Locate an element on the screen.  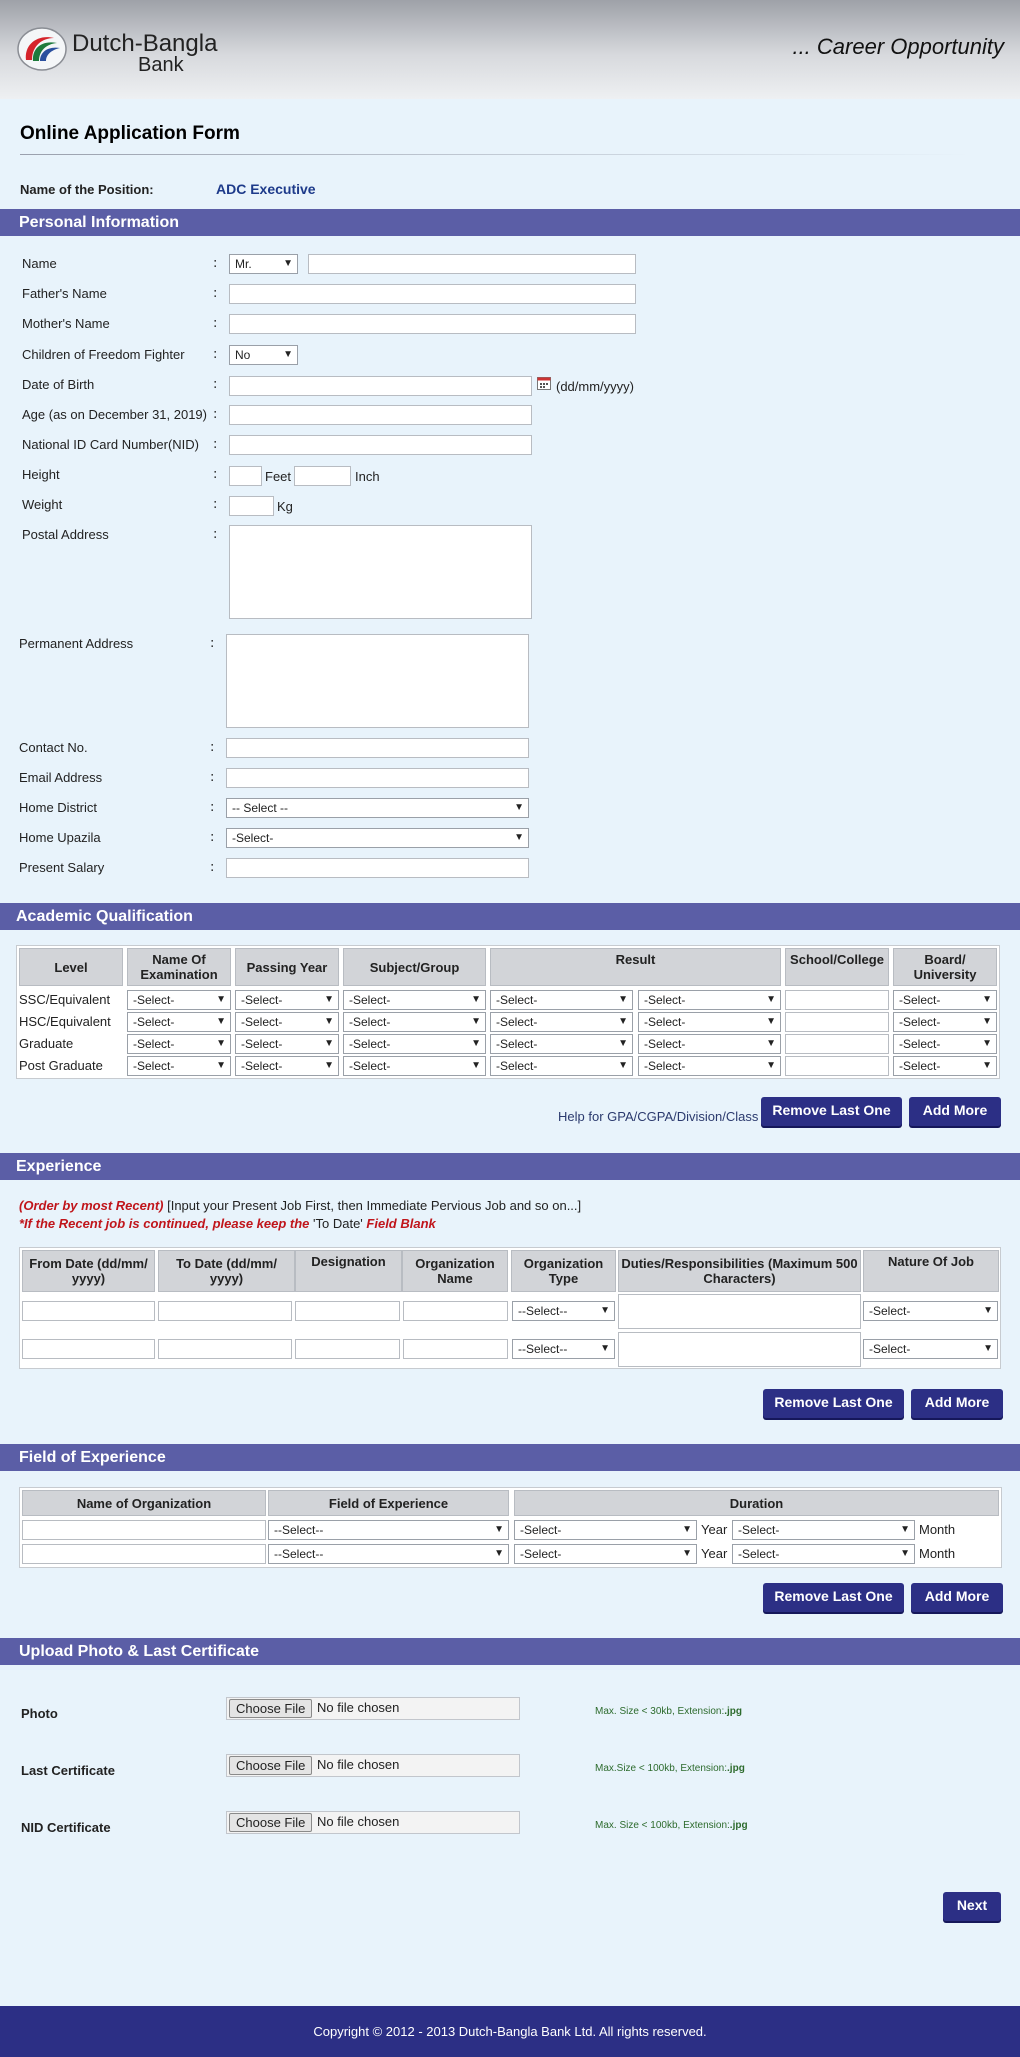
photo-file-input: Choose File No file chosen is located at coordinates (373, 1708).